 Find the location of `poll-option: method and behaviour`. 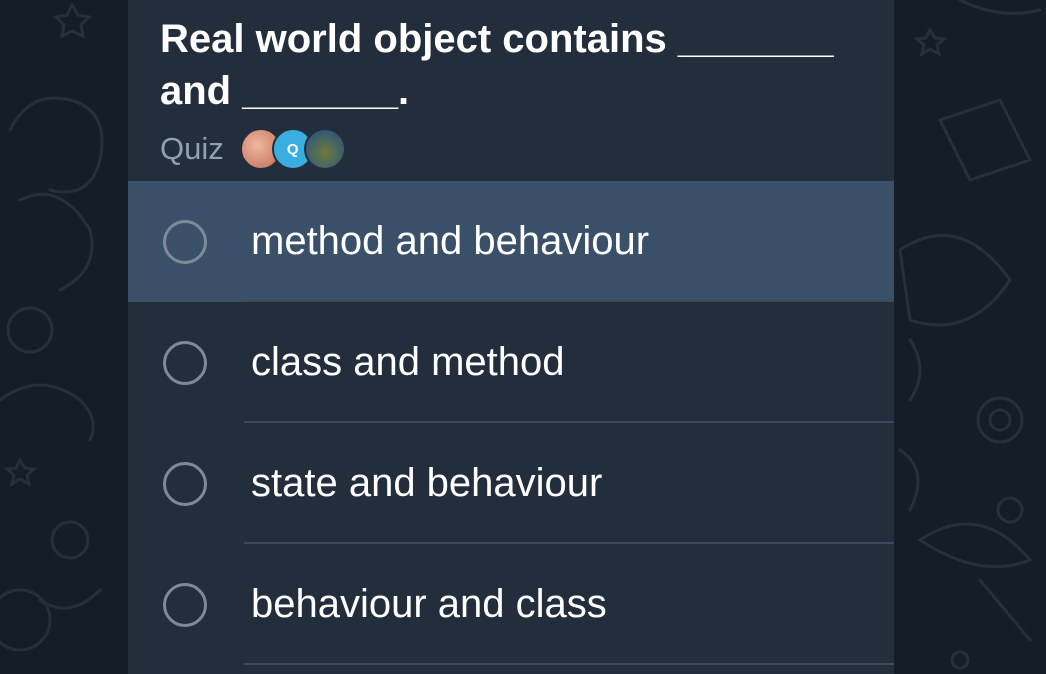

poll-option: method and behaviour is located at coordinates (511, 241).